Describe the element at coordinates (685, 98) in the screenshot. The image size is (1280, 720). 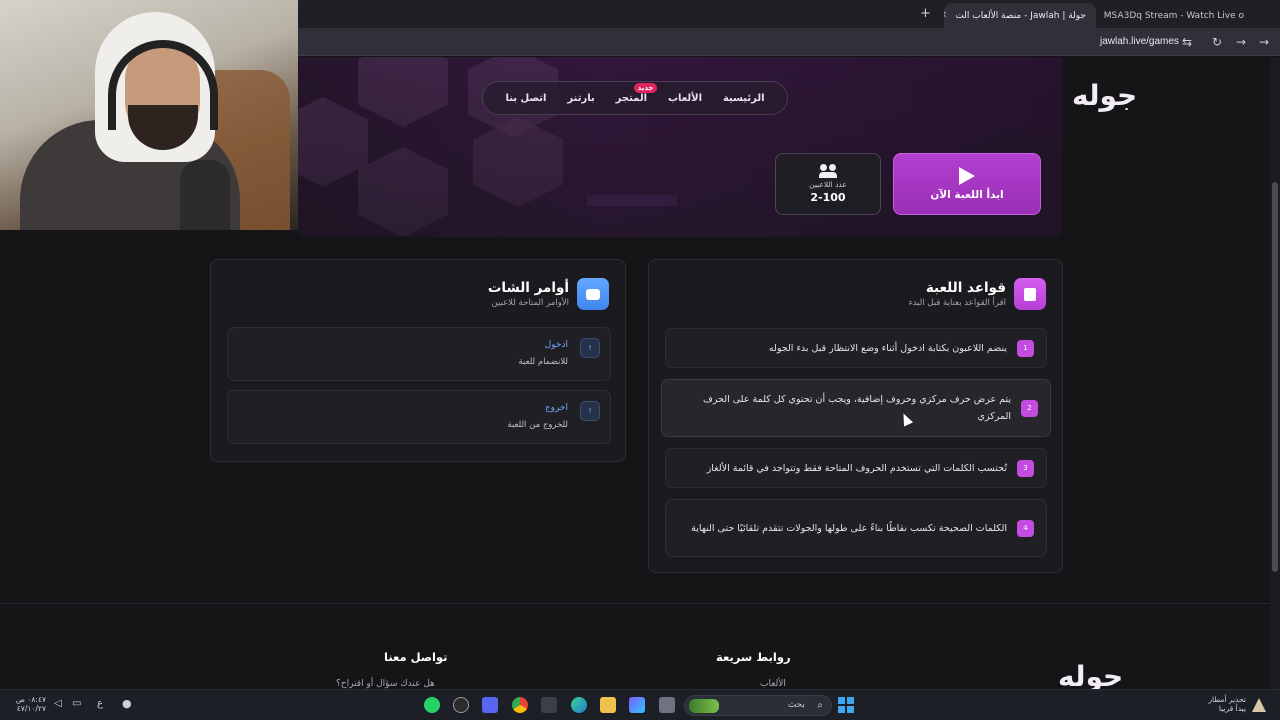
I see `nav-games: الألعاب` at that location.